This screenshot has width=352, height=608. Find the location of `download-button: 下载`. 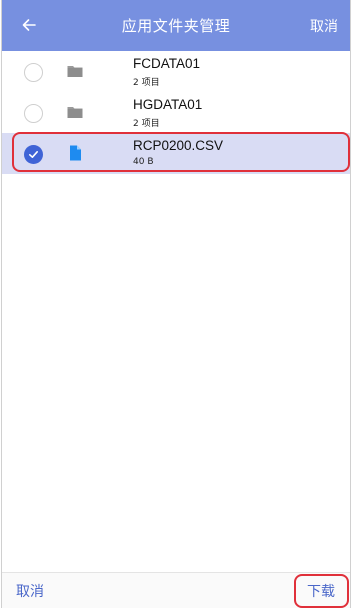

download-button: 下载 is located at coordinates (321, 591).